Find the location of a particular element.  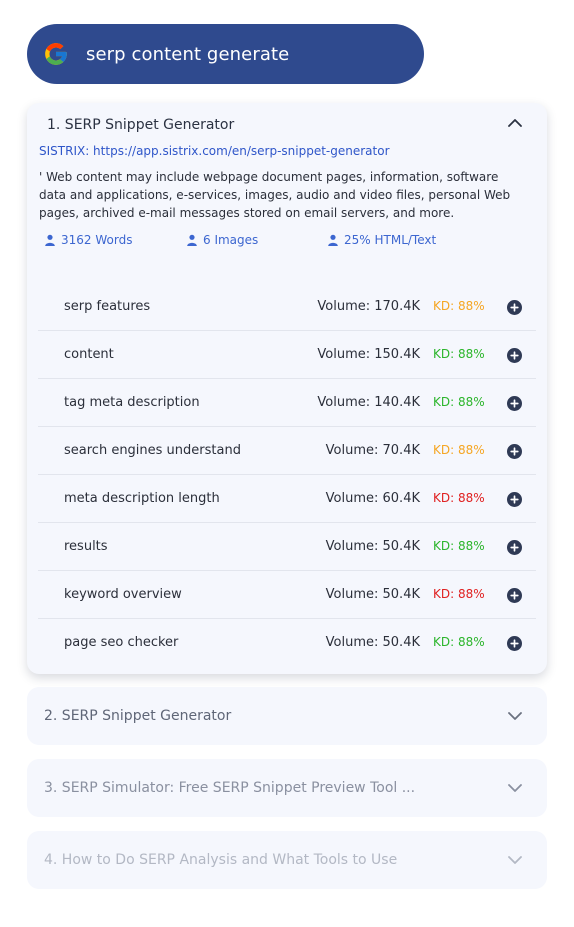

keyword-row: content Volume: 150.4K KD: 88% is located at coordinates (287, 355).